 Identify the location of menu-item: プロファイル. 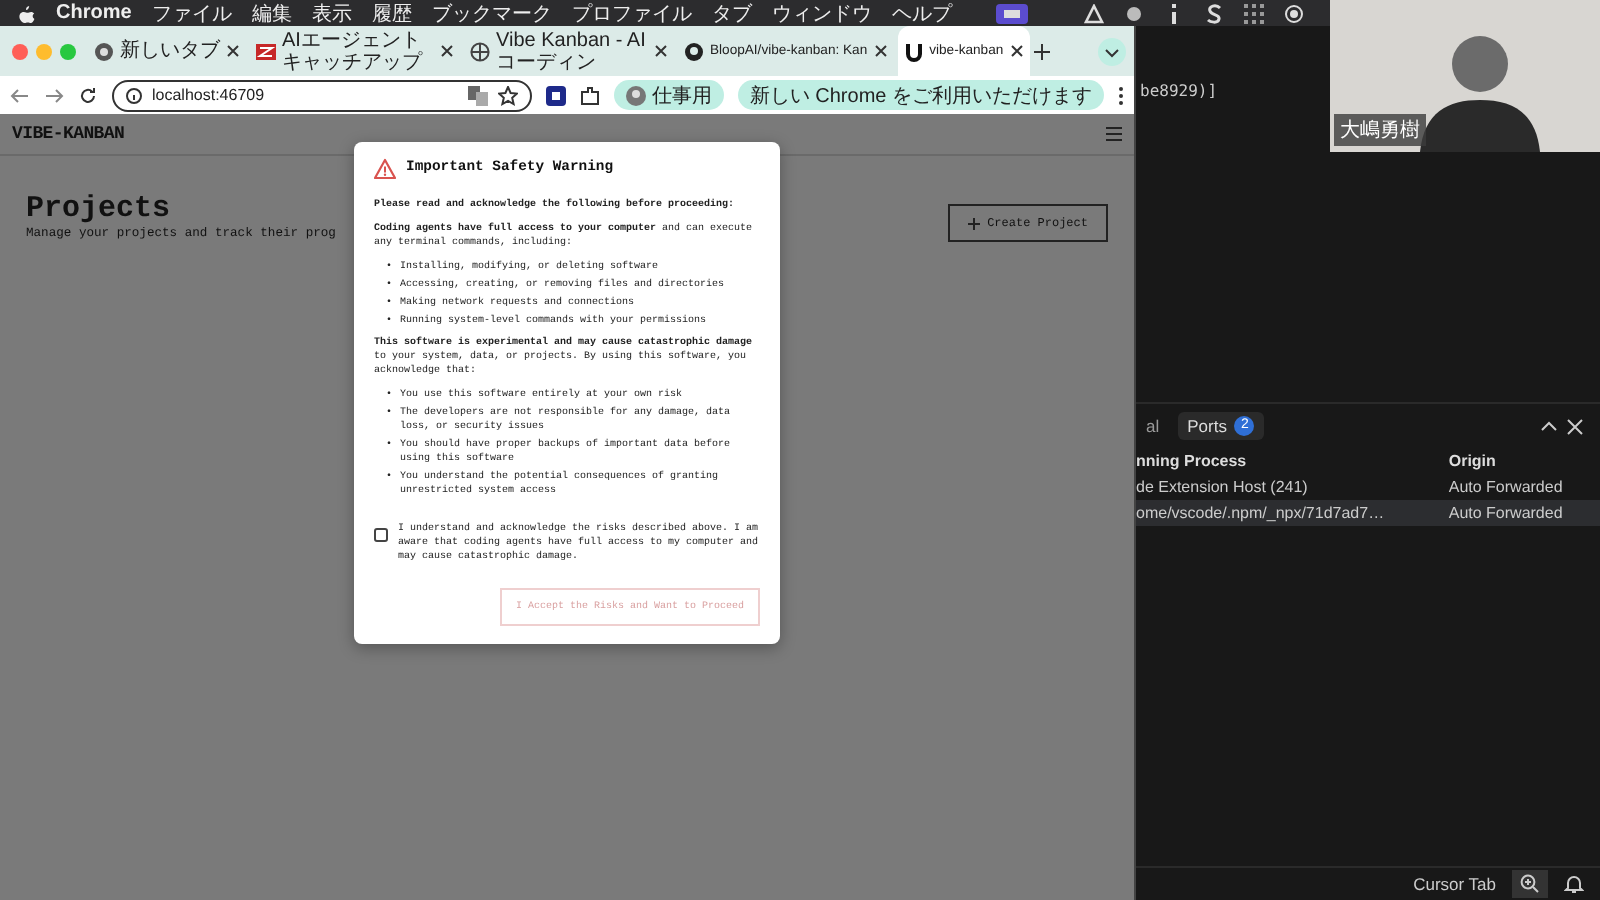
(631, 13).